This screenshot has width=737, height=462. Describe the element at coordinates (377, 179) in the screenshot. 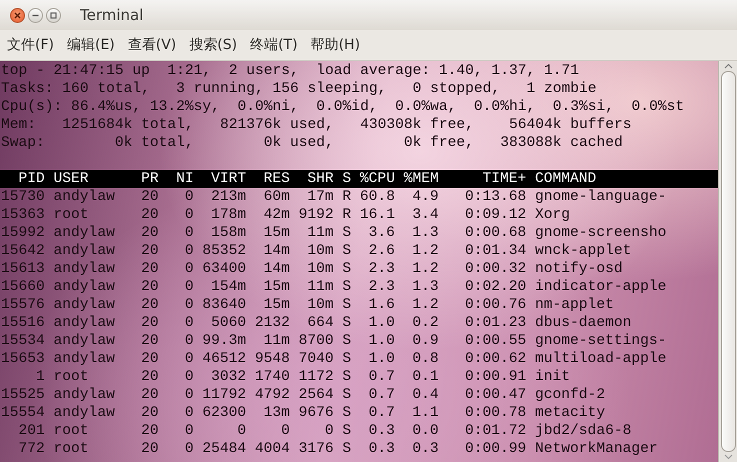

I see `column-header: %CPU` at that location.